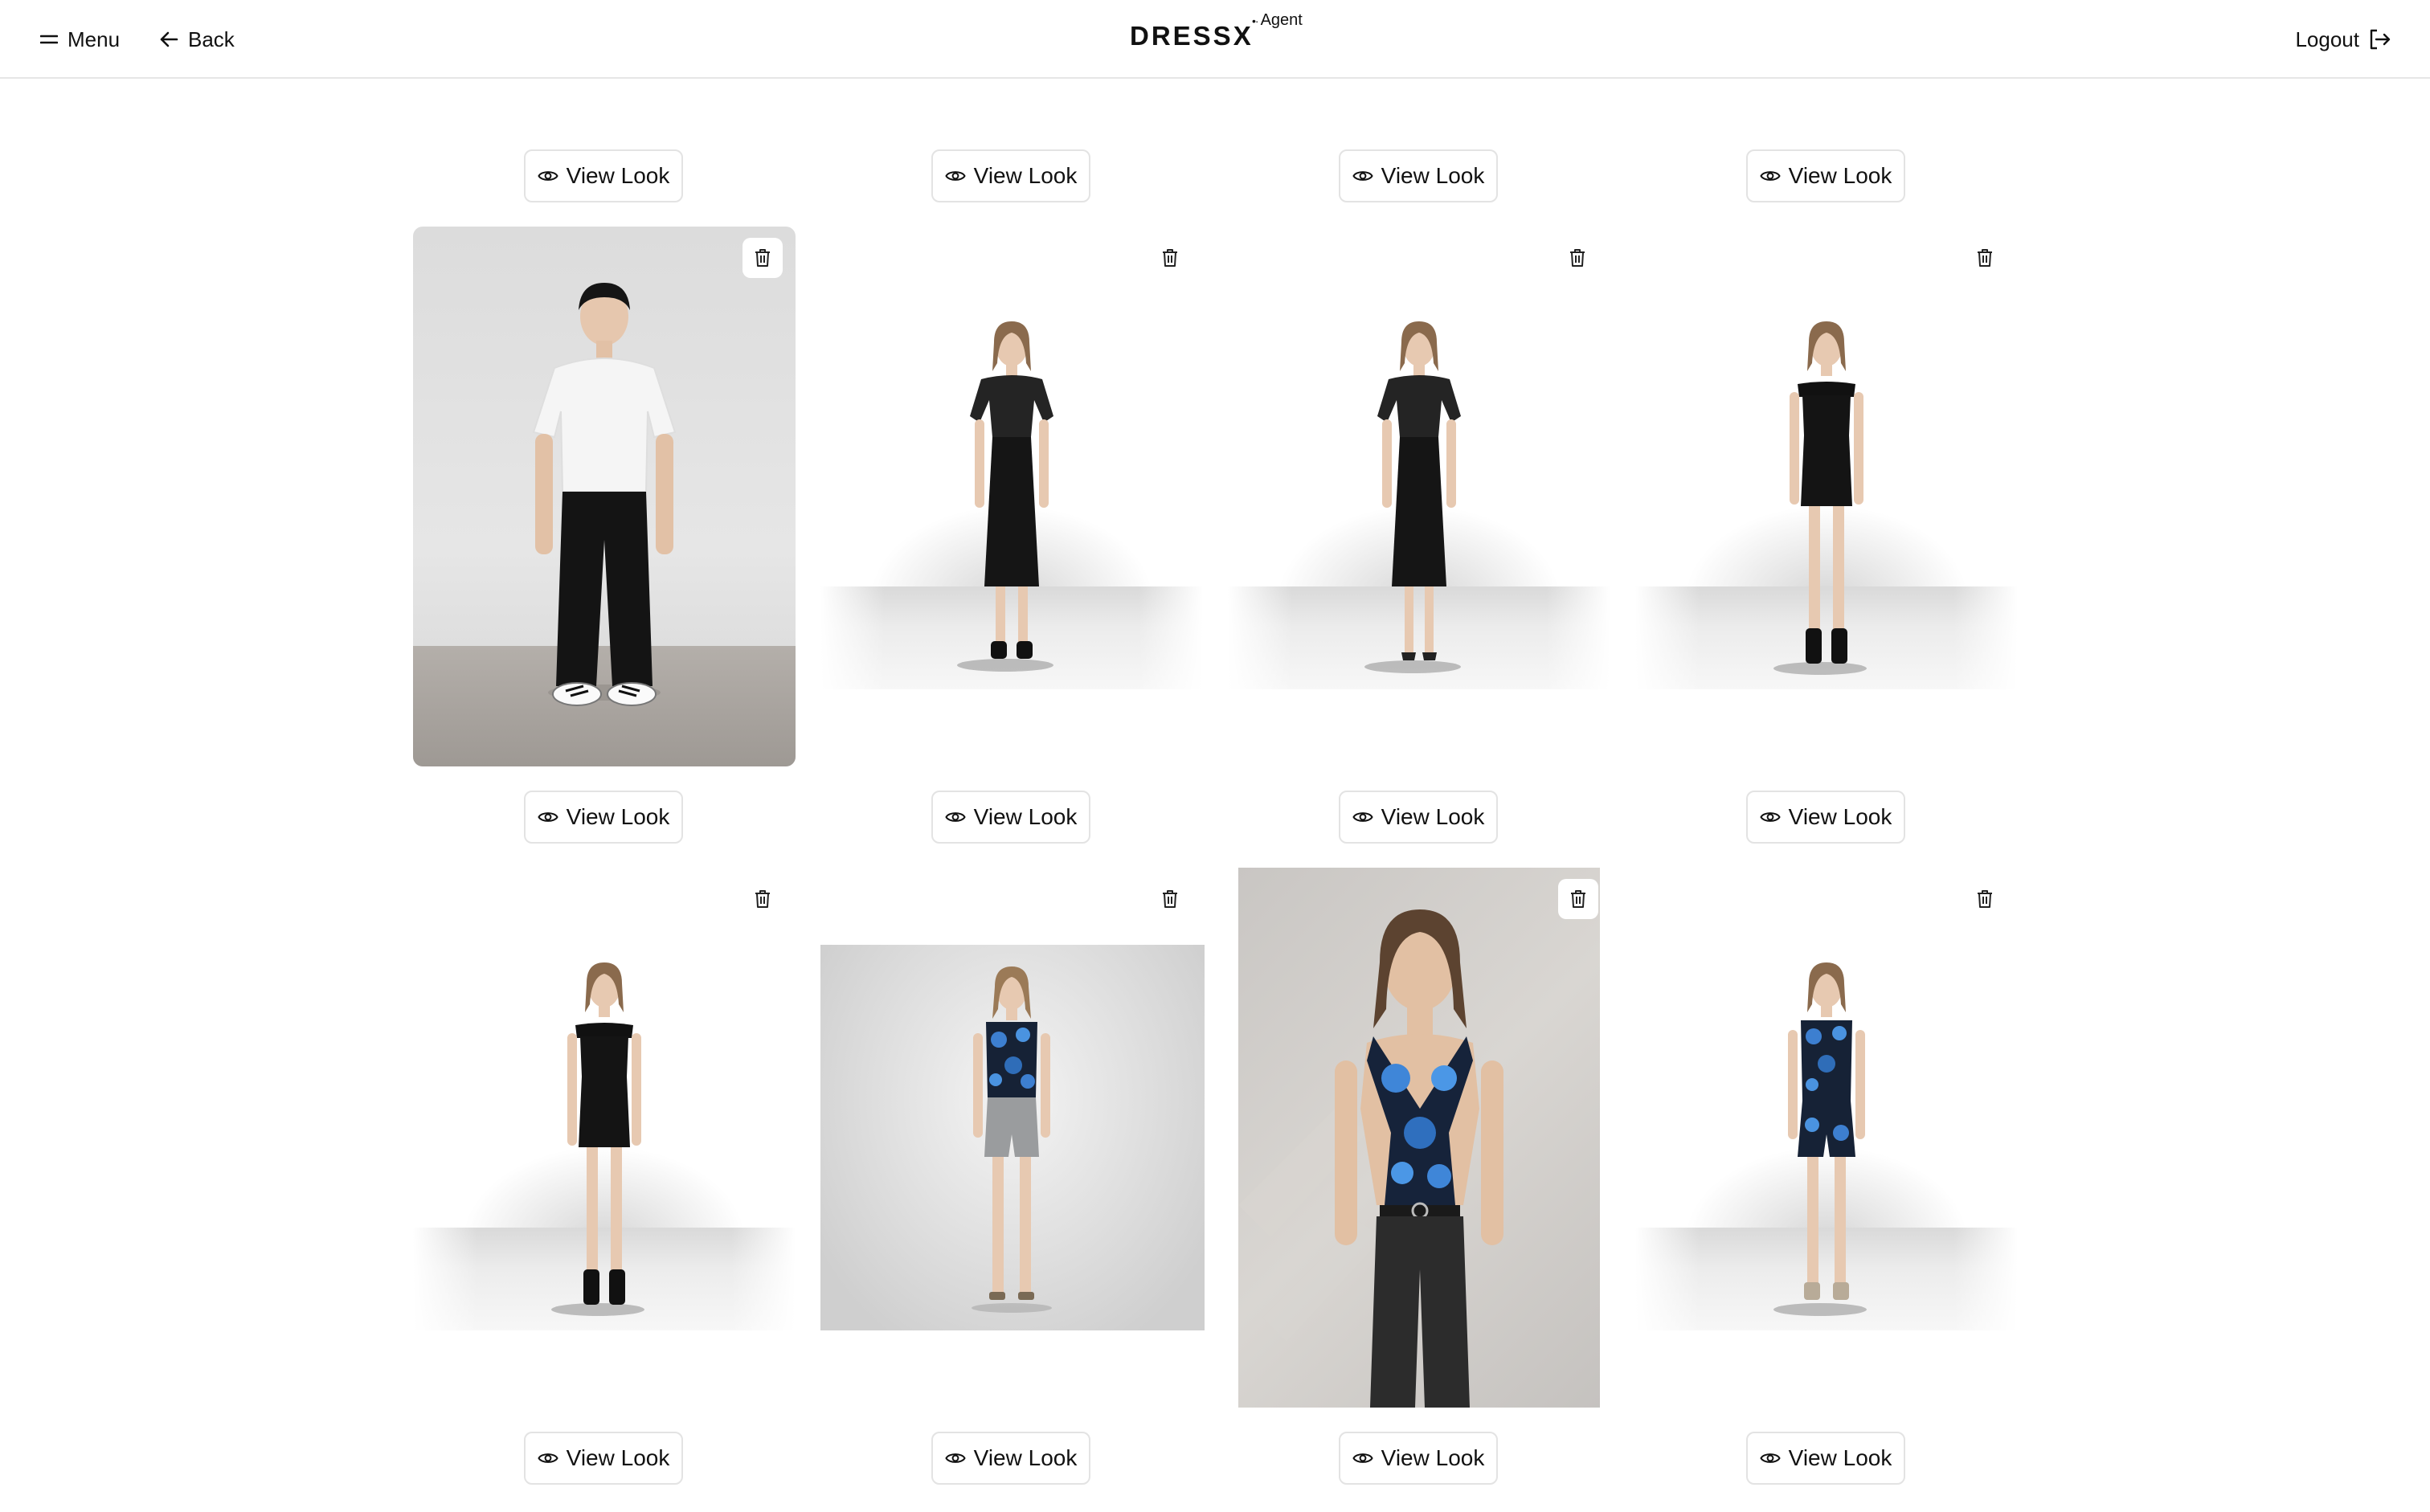  I want to click on menu-label: Menu, so click(95, 39).